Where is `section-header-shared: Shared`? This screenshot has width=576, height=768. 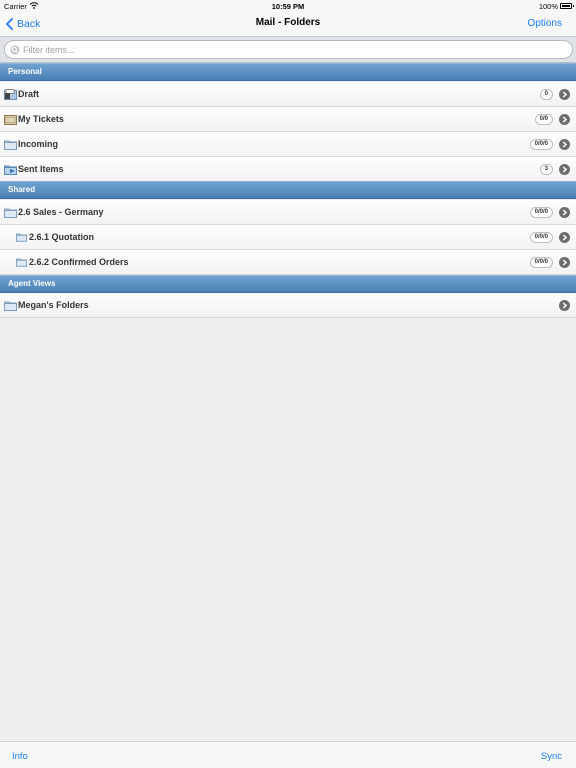 section-header-shared: Shared is located at coordinates (288, 190).